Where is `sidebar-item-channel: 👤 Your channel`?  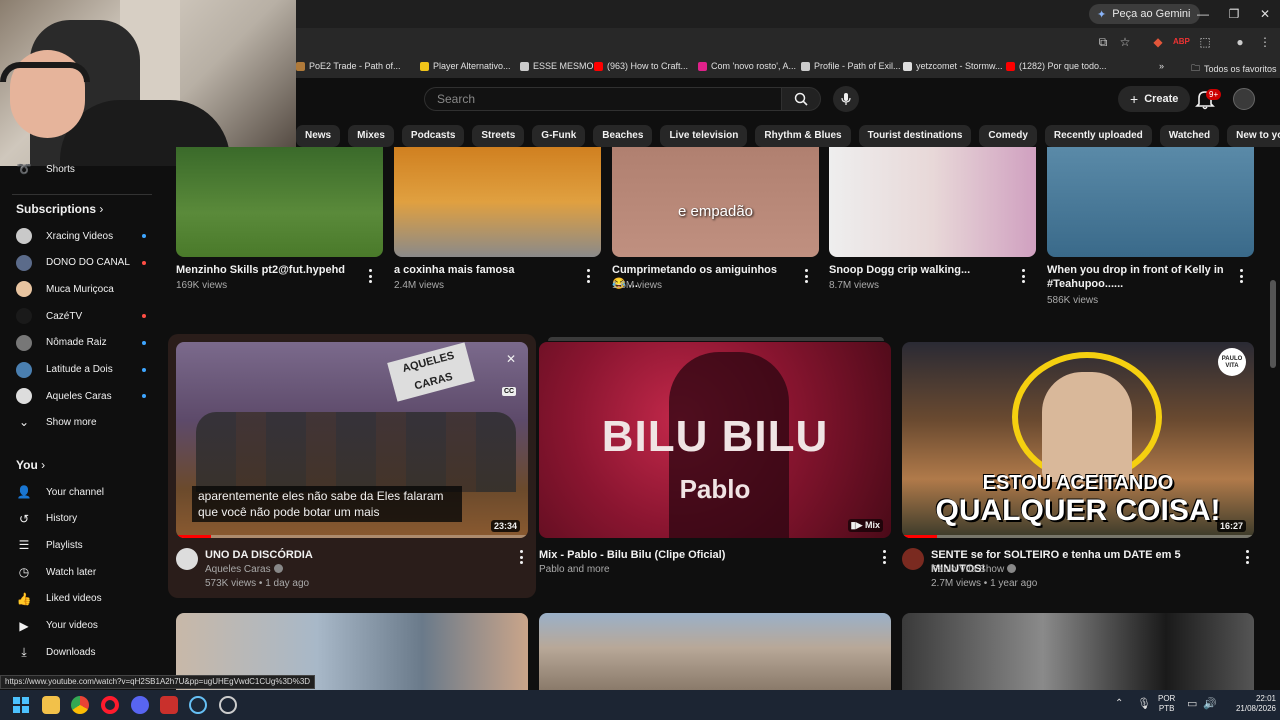
sidebar-item-channel: 👤 Your channel is located at coordinates (81, 492).